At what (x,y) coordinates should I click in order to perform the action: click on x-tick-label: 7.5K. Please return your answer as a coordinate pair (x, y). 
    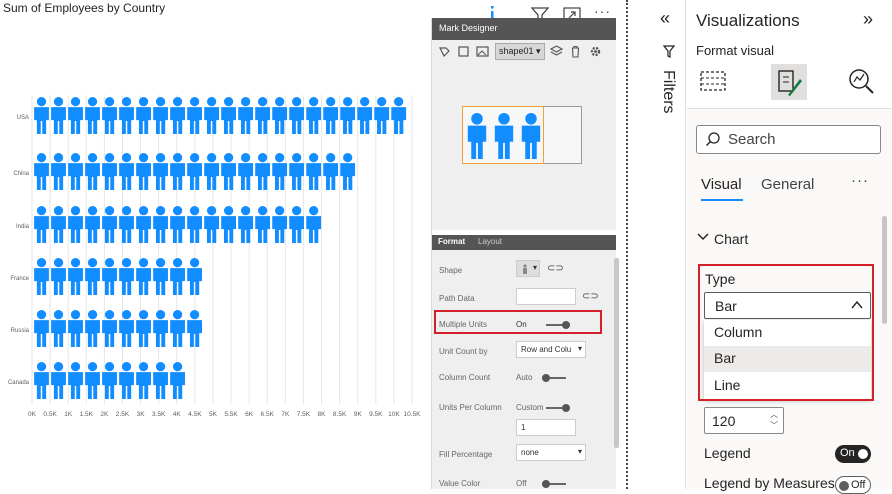
    Looking at the image, I should click on (304, 414).